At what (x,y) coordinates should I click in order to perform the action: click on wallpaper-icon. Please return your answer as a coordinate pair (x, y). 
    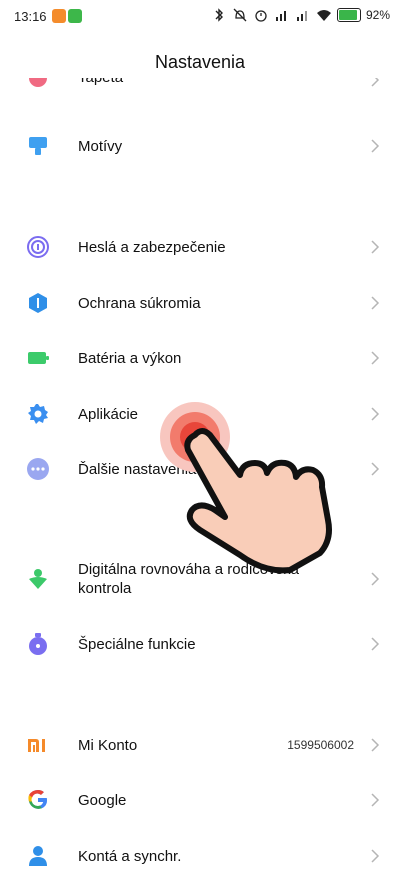
    Looking at the image, I should click on (38, 84).